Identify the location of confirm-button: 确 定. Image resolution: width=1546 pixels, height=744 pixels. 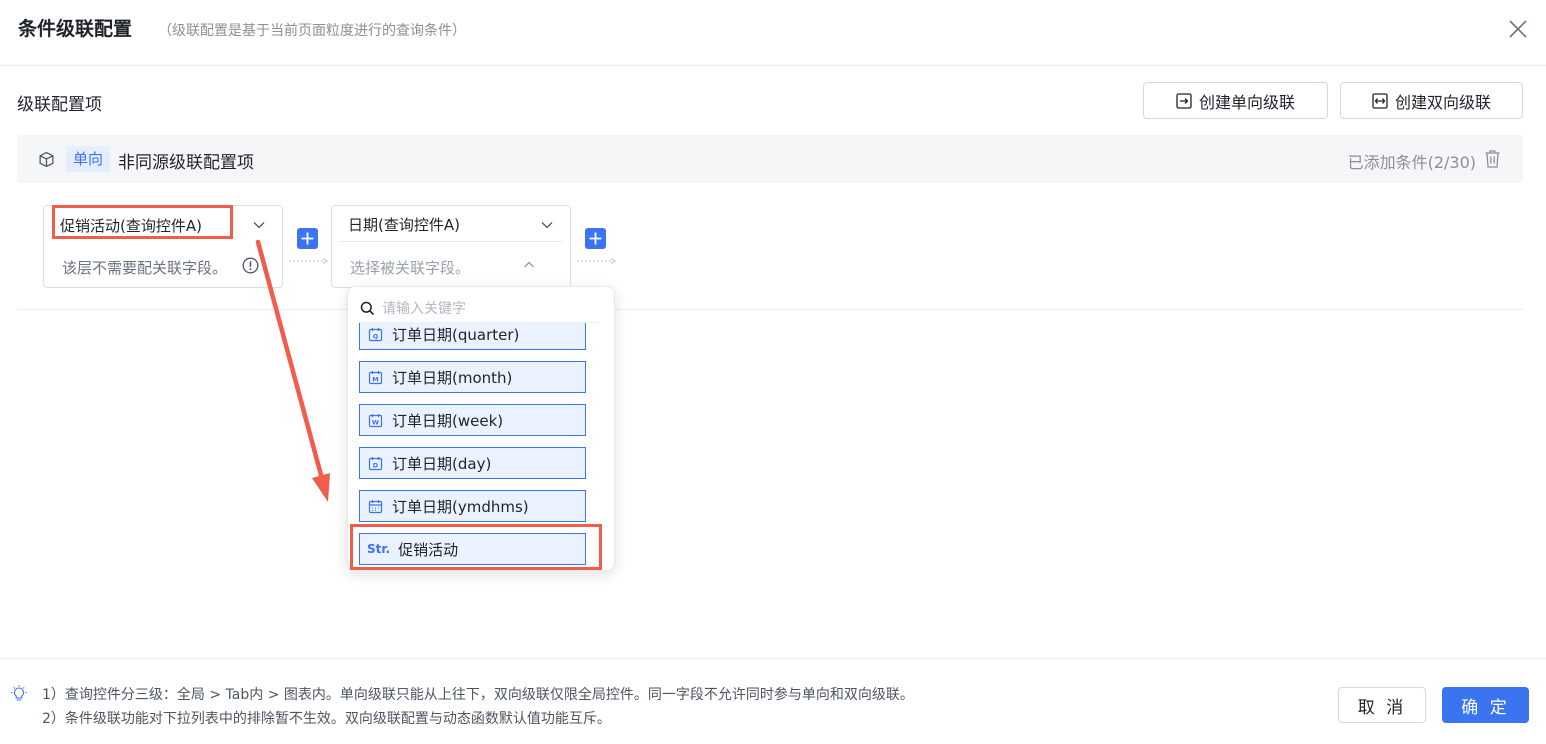
(1485, 705).